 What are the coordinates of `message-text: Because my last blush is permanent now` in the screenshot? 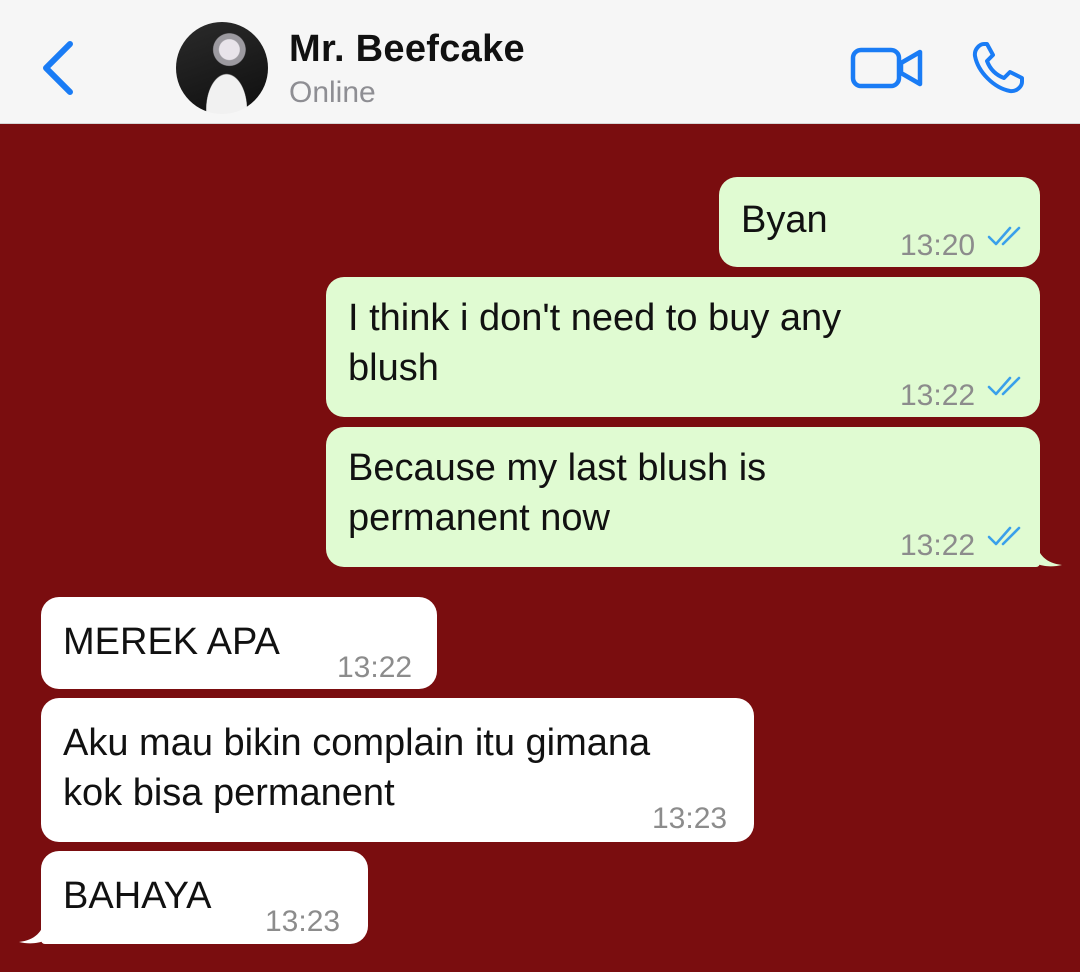 It's located at (557, 493).